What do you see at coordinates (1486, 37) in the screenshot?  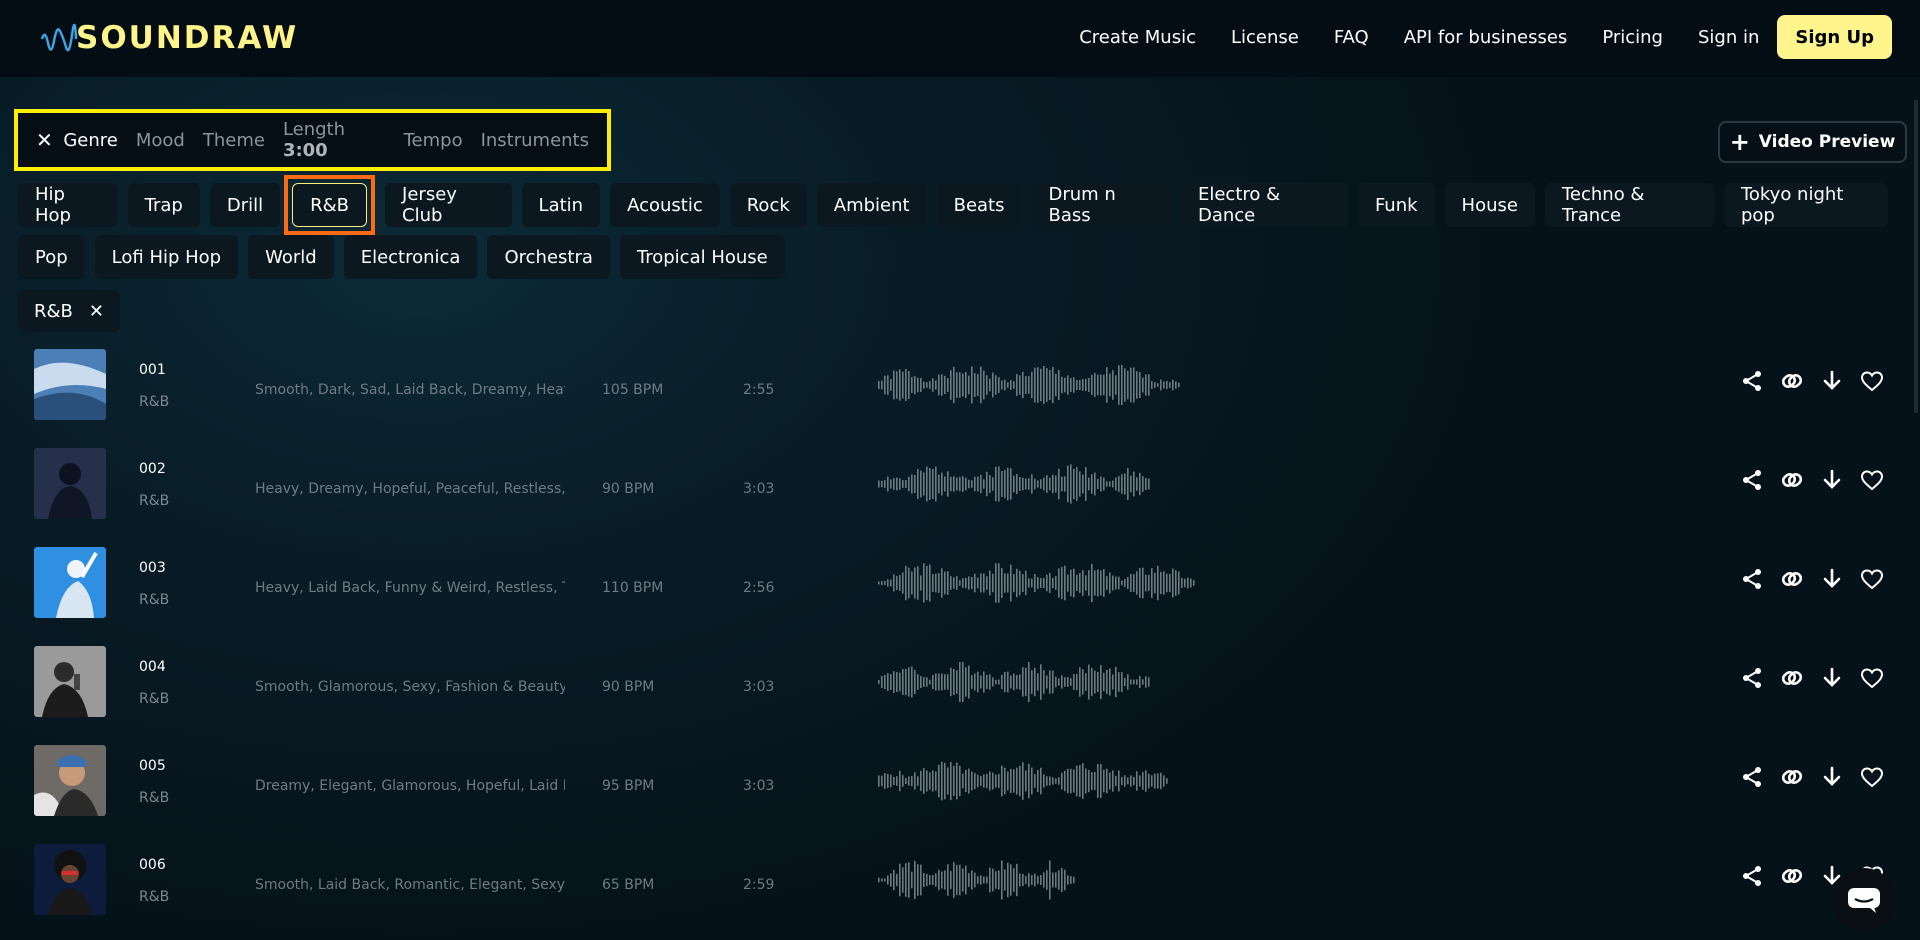 I see `nav-api-for-businesses: API for businesses` at bounding box center [1486, 37].